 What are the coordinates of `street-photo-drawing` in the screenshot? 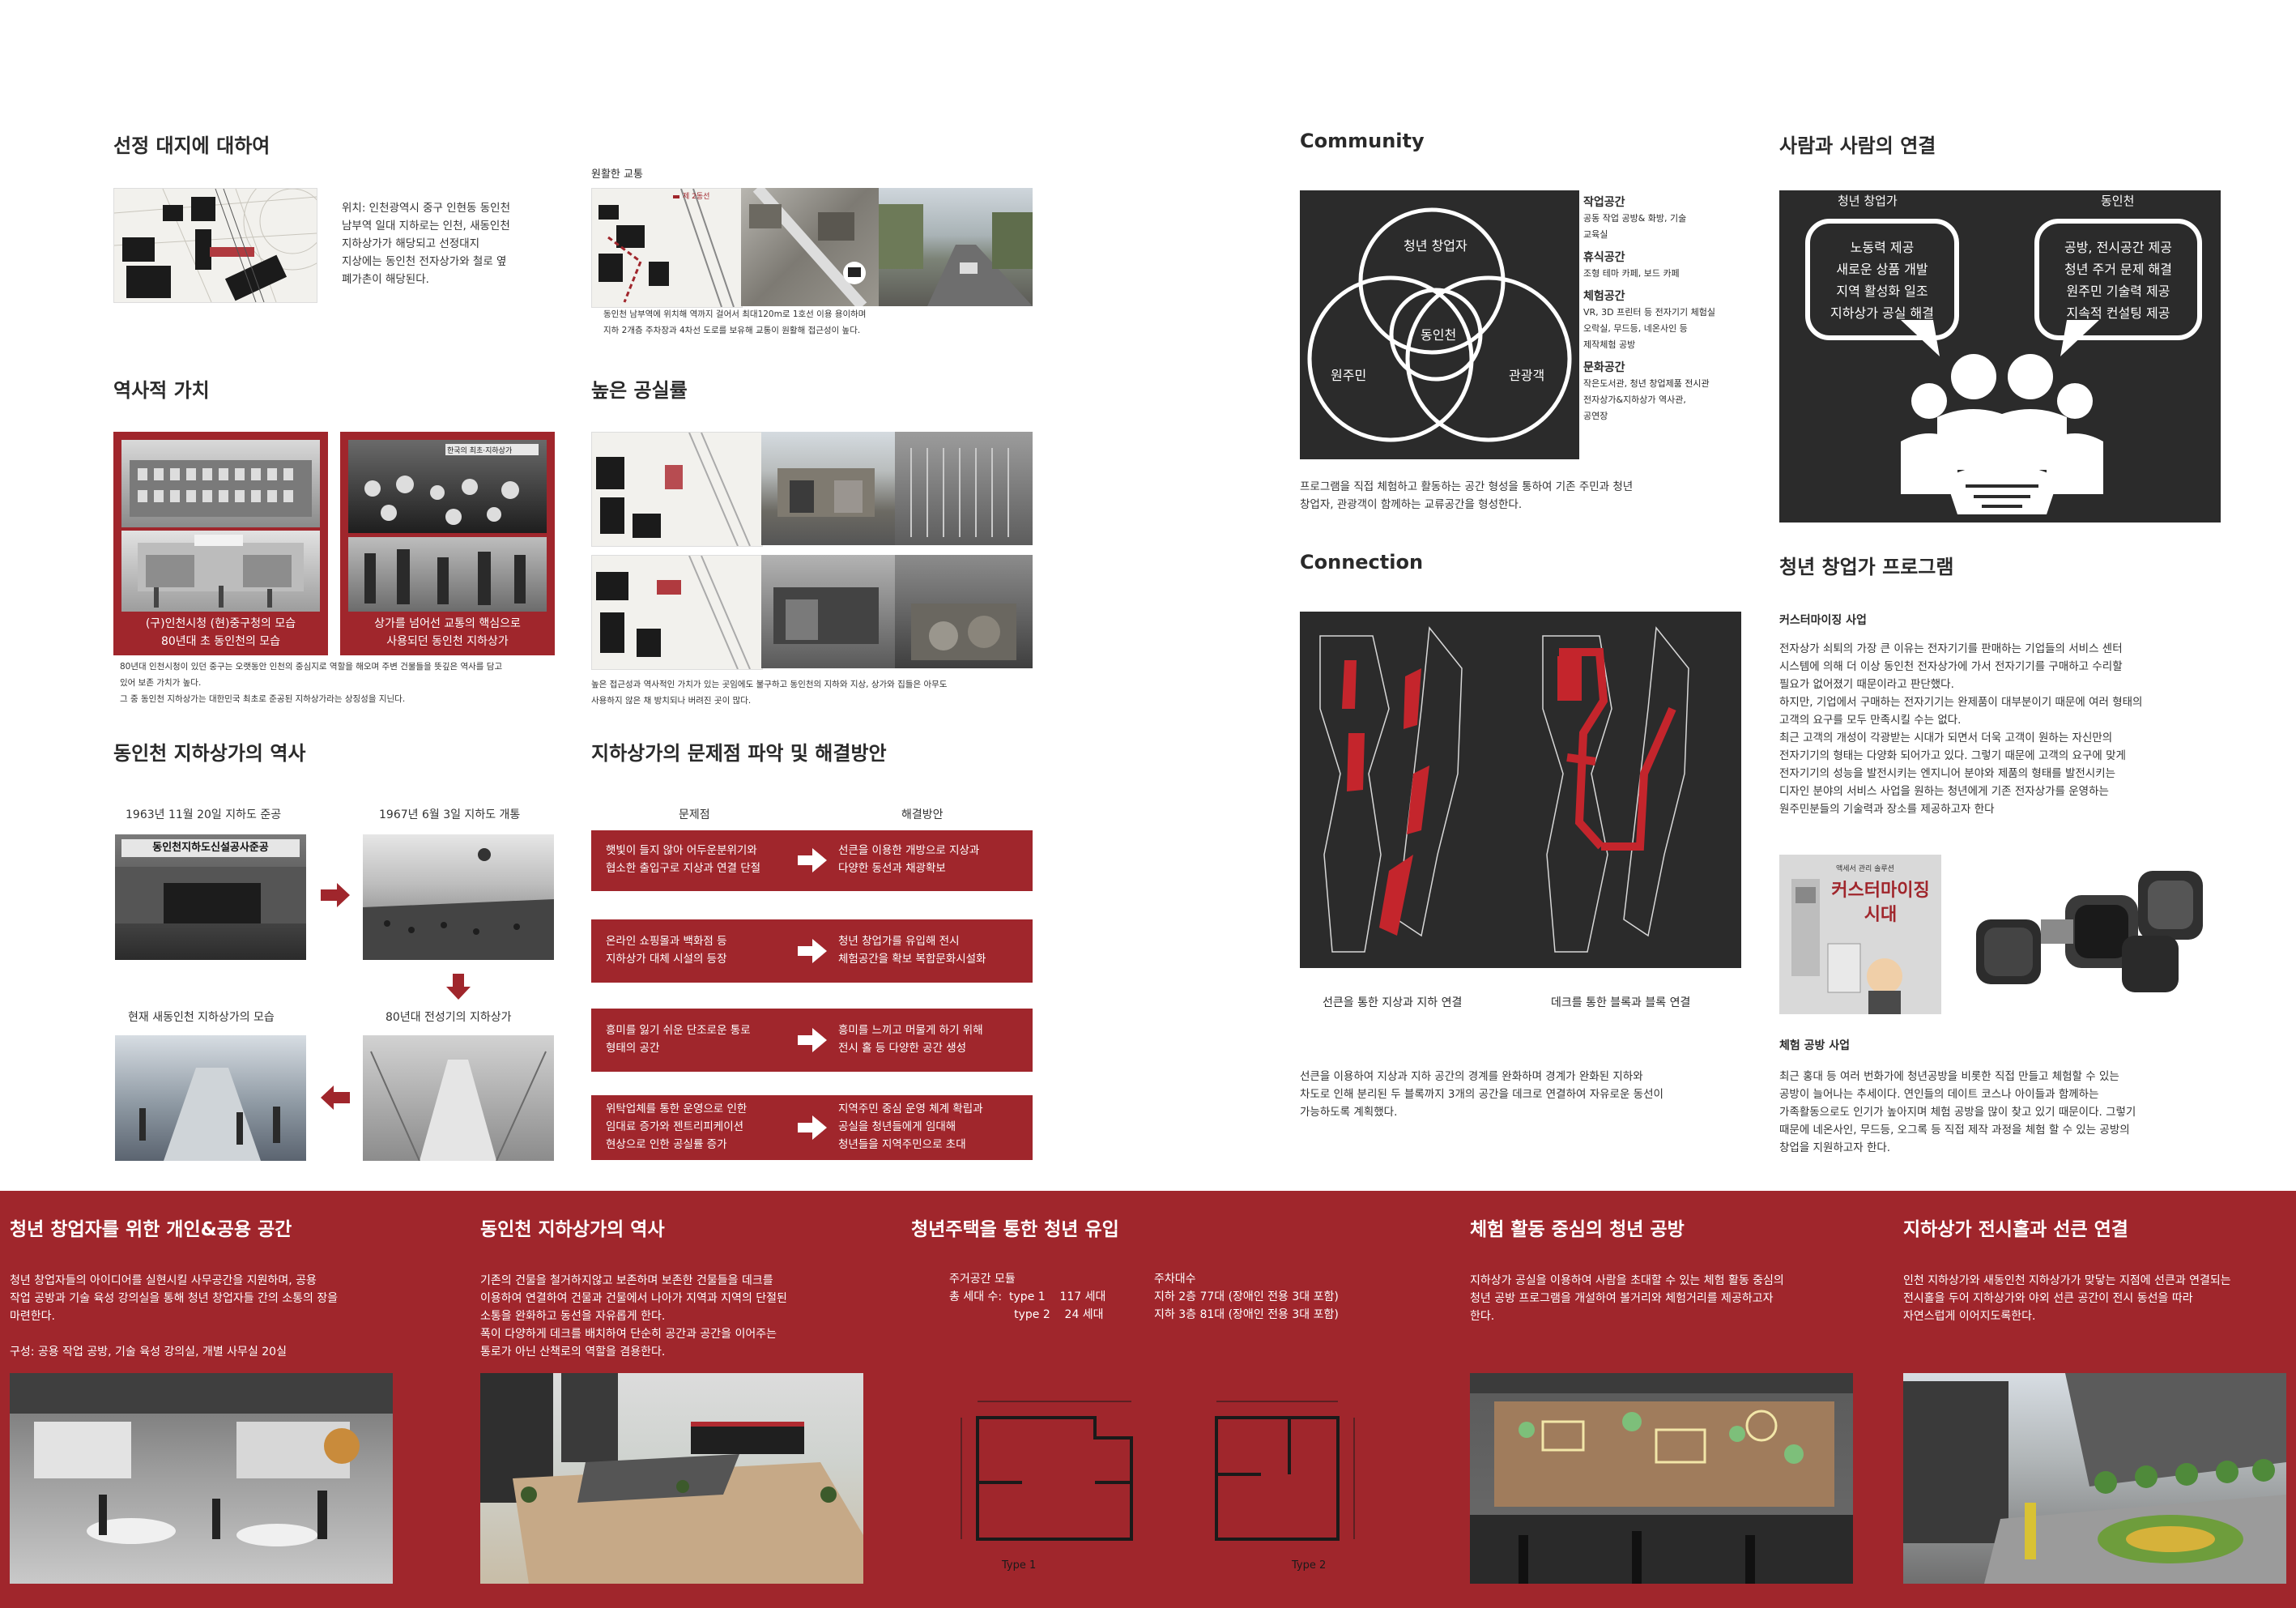 It's located at (956, 255).